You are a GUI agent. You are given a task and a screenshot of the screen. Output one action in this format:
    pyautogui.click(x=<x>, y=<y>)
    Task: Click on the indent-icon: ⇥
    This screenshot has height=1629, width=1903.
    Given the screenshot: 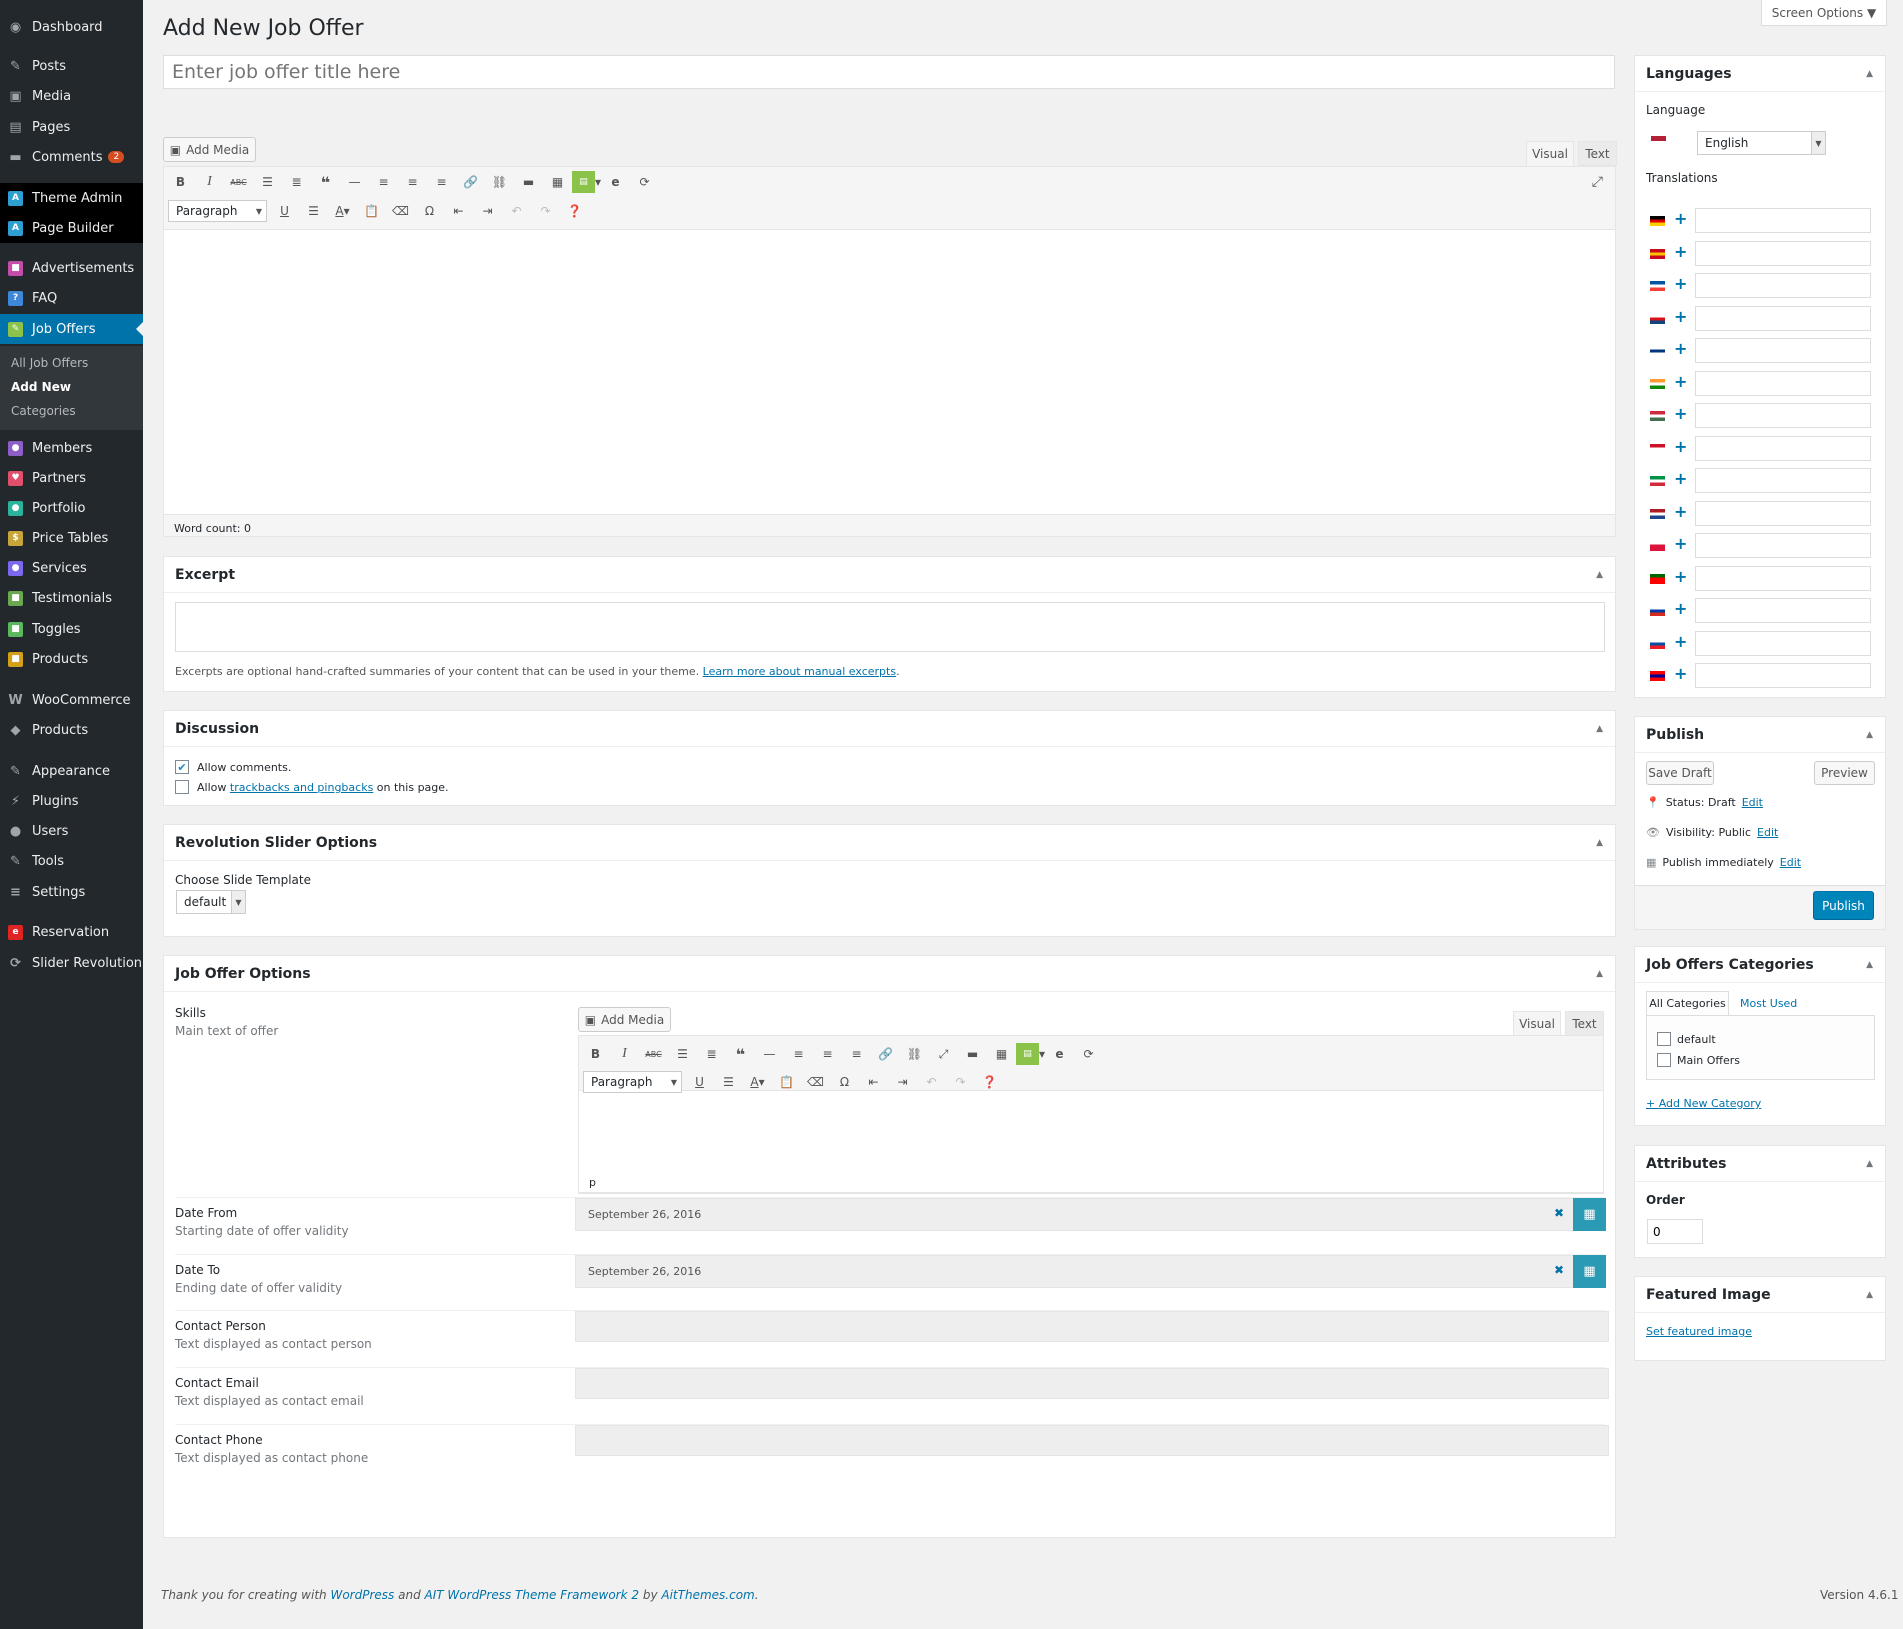 What is the action you would take?
    pyautogui.click(x=902, y=1082)
    